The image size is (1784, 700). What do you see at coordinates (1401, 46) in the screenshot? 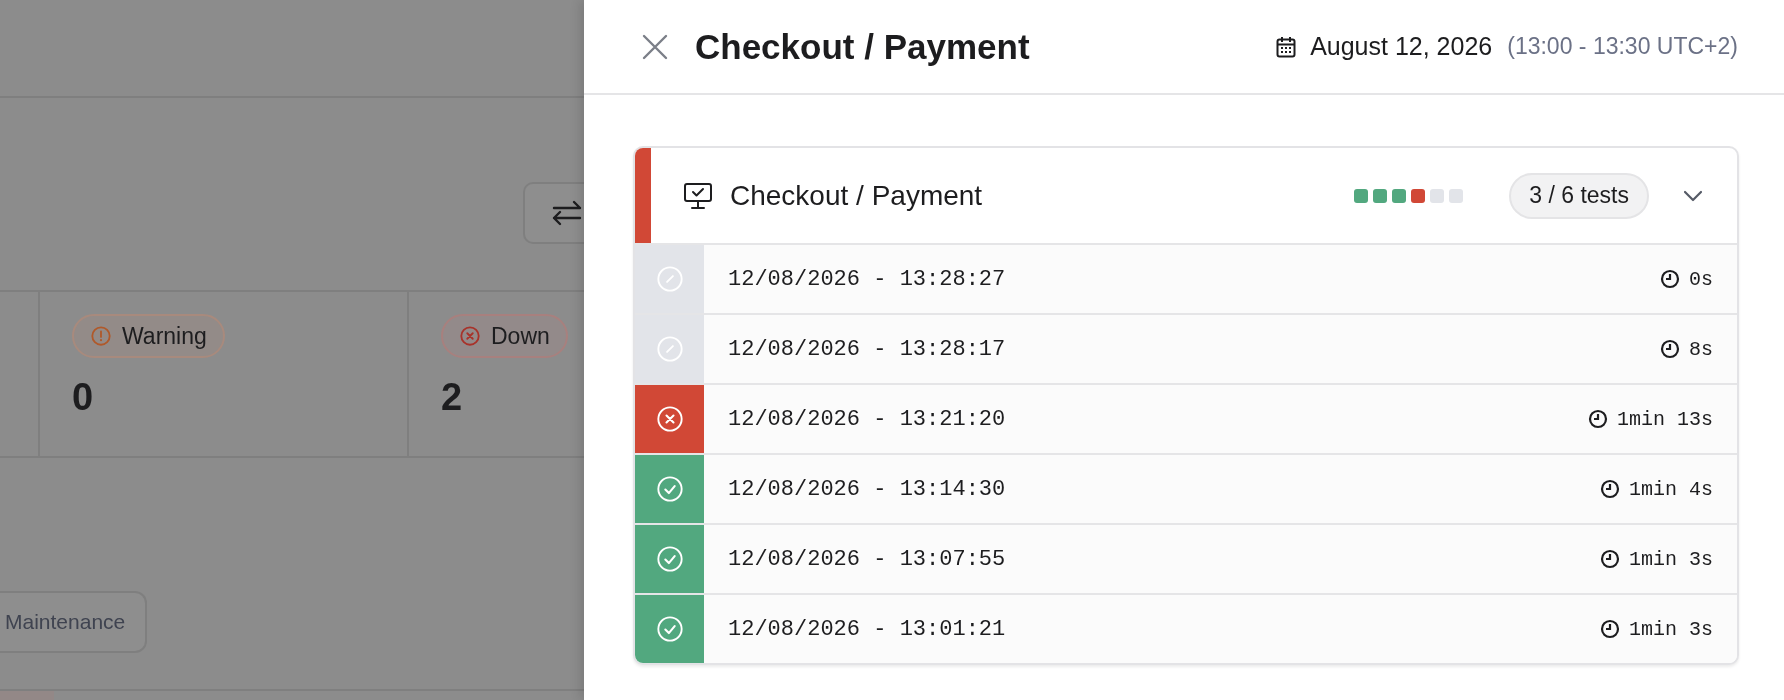
I see `date-label: August 12, 2026` at bounding box center [1401, 46].